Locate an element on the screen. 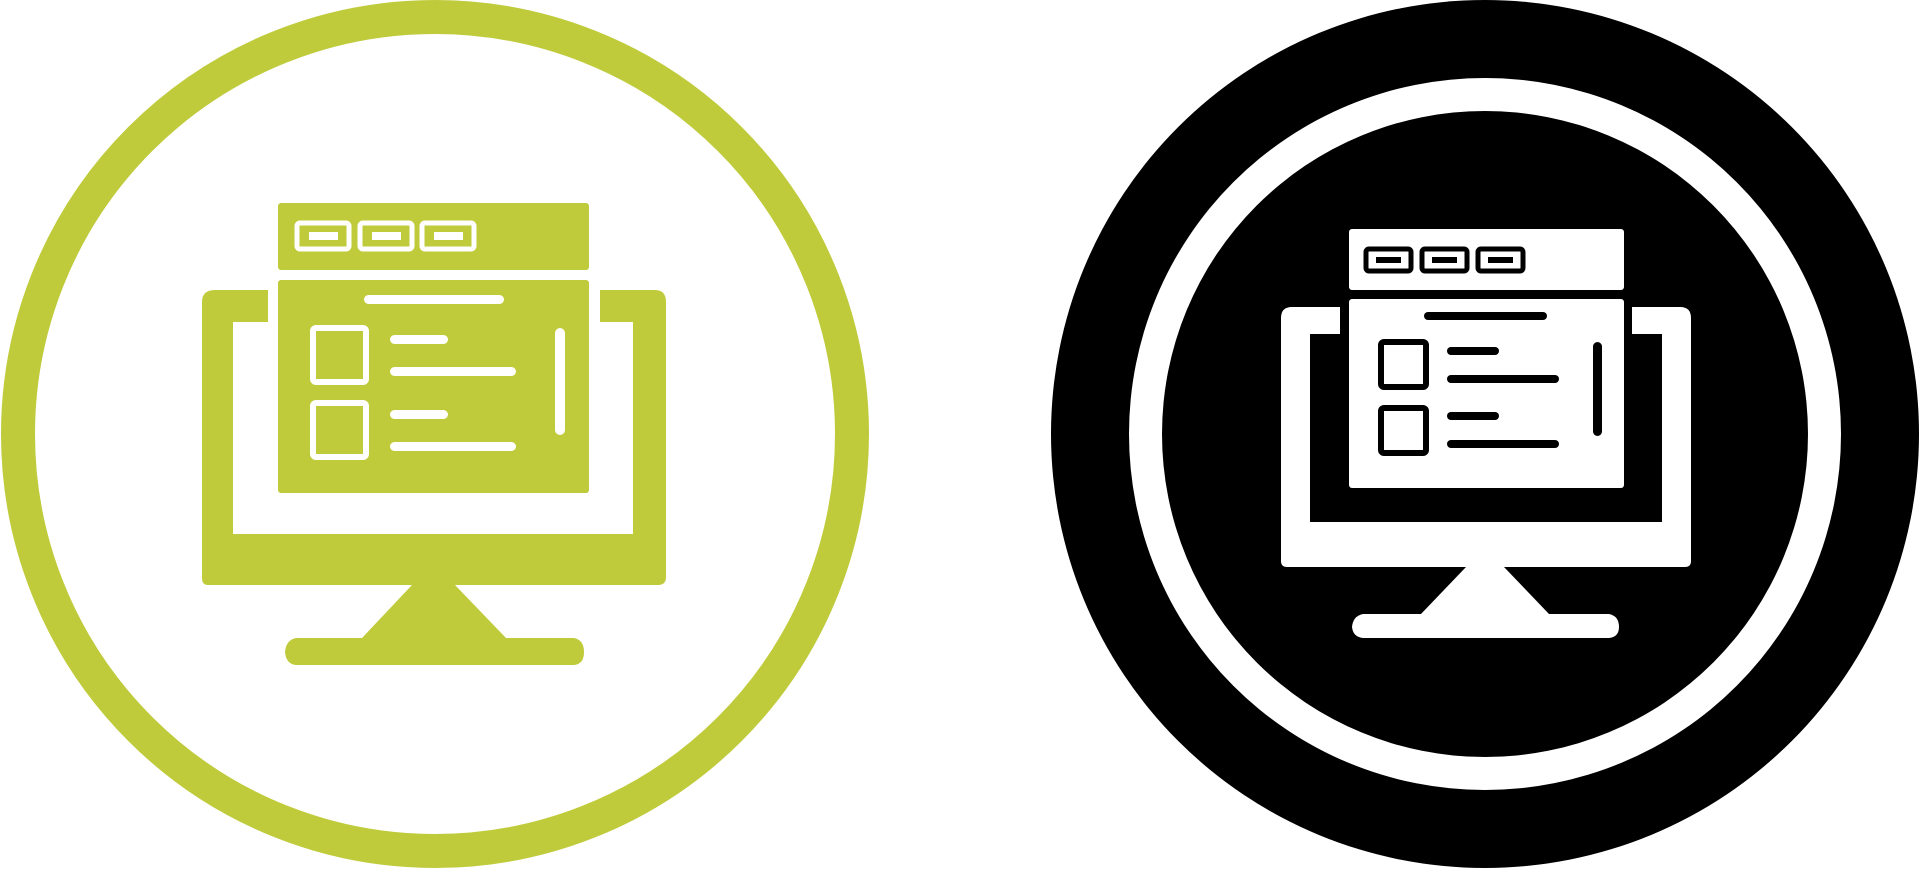  monitor-stand-icon is located at coordinates (434, 625).